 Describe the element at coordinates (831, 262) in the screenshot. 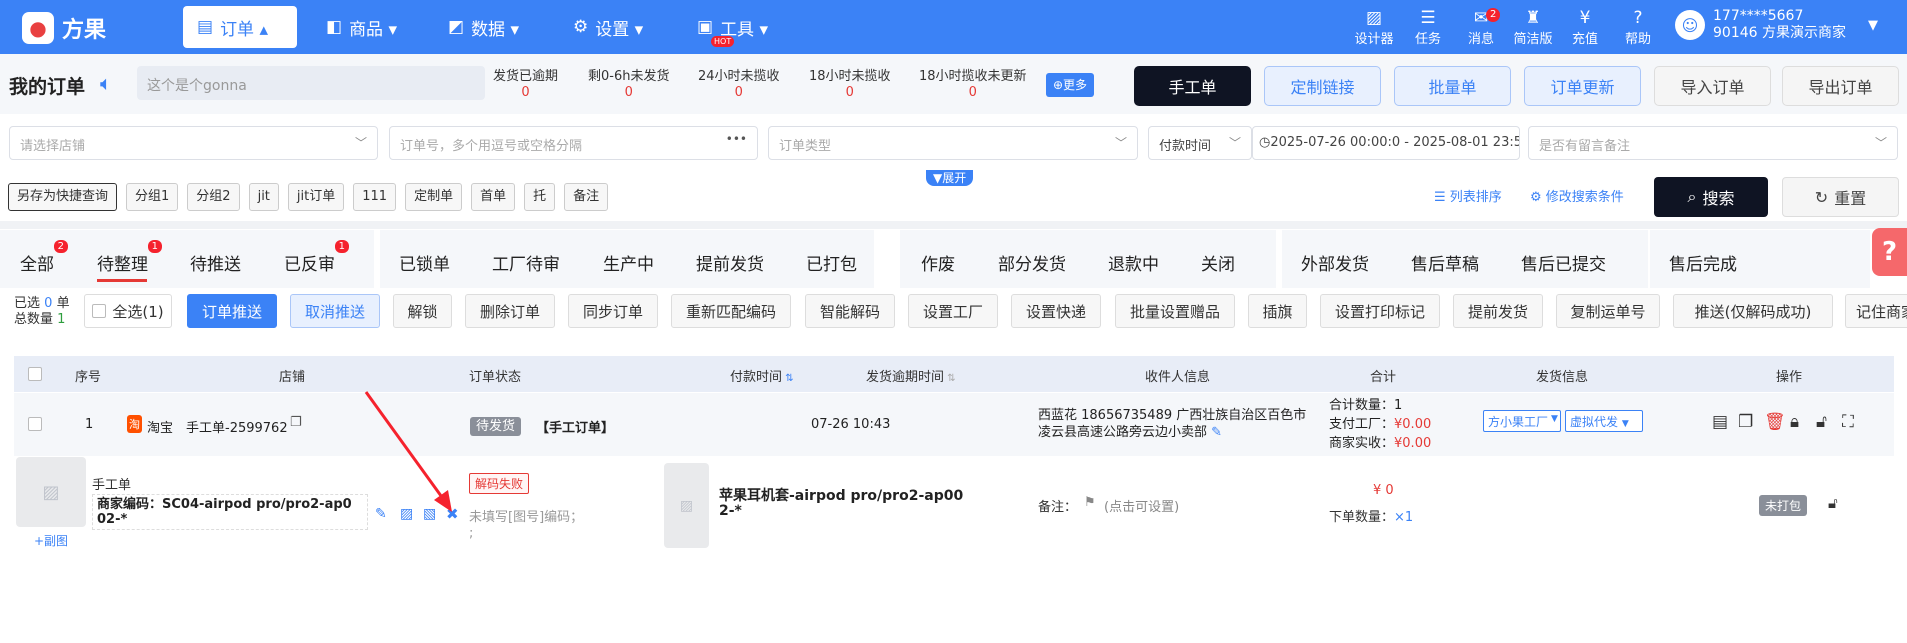

I see `tab-packed: 已打包` at that location.